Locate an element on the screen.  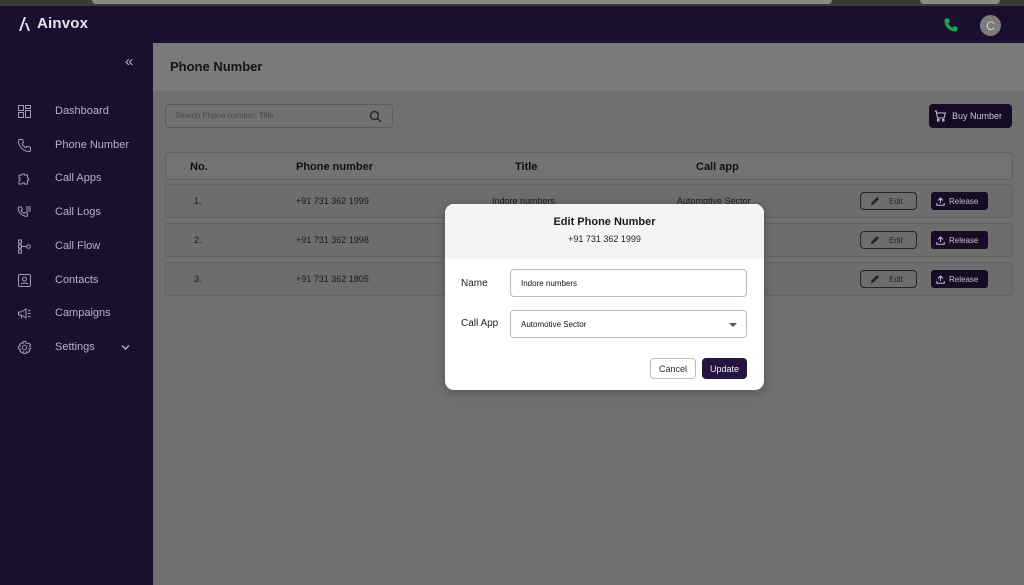
sidebar-item-settings: Settings is located at coordinates (76, 347).